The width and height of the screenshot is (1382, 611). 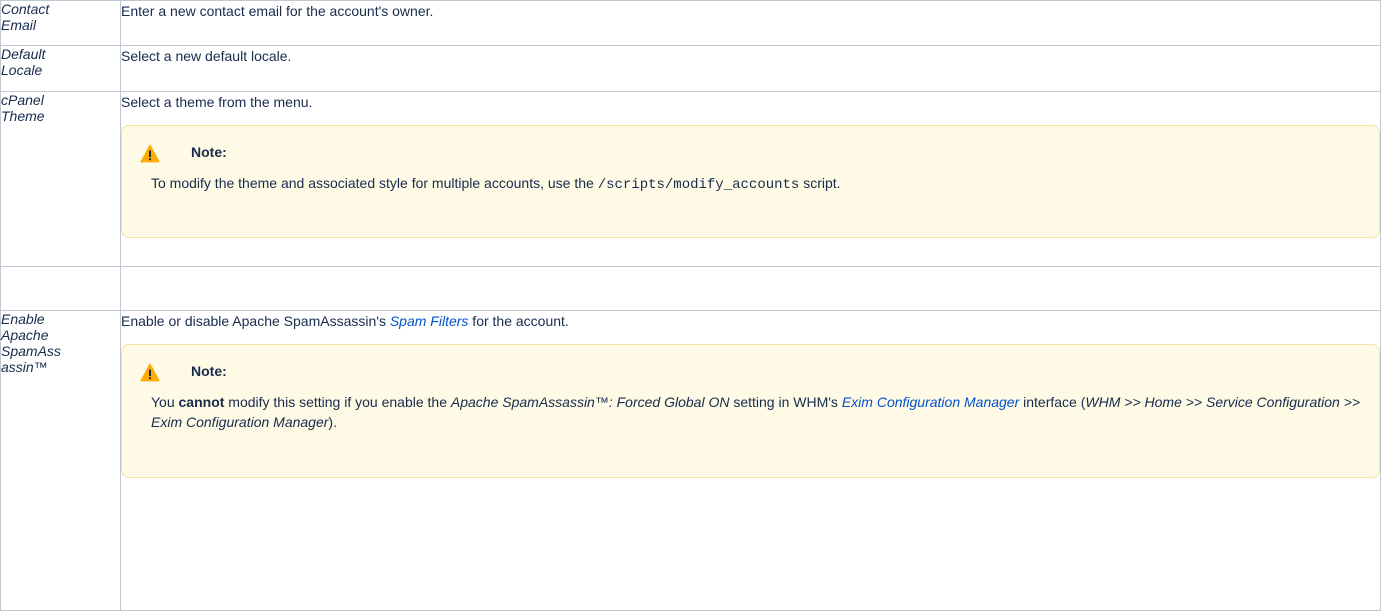 I want to click on row-label-spamassassin: Enable Apache SpamAss assin™, so click(x=60, y=460).